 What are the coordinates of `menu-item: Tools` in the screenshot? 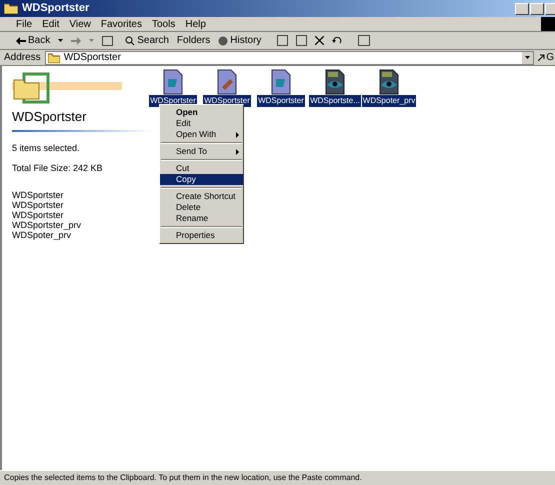 It's located at (164, 24).